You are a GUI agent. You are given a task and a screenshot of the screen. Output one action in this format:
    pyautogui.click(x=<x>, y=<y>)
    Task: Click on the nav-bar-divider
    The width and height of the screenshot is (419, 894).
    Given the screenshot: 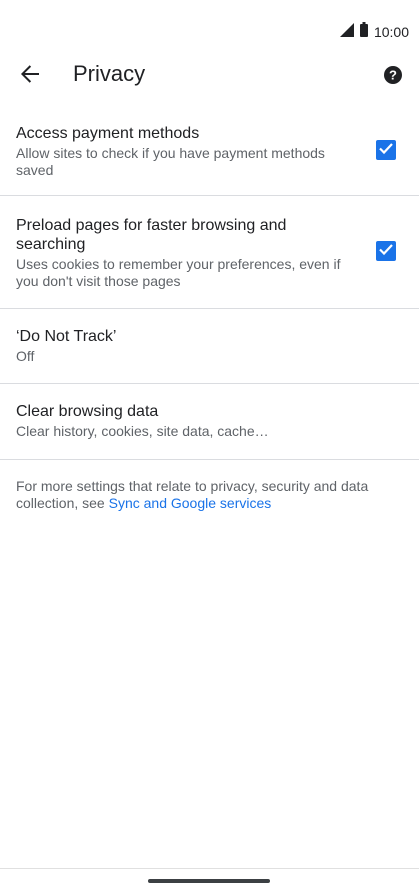 What is the action you would take?
    pyautogui.click(x=209, y=868)
    